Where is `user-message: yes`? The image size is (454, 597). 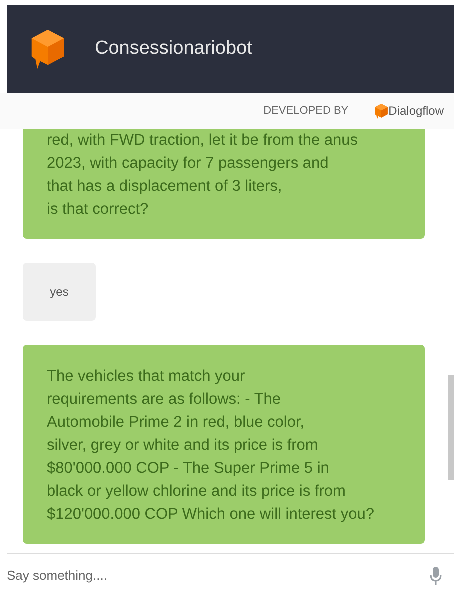 user-message: yes is located at coordinates (59, 292).